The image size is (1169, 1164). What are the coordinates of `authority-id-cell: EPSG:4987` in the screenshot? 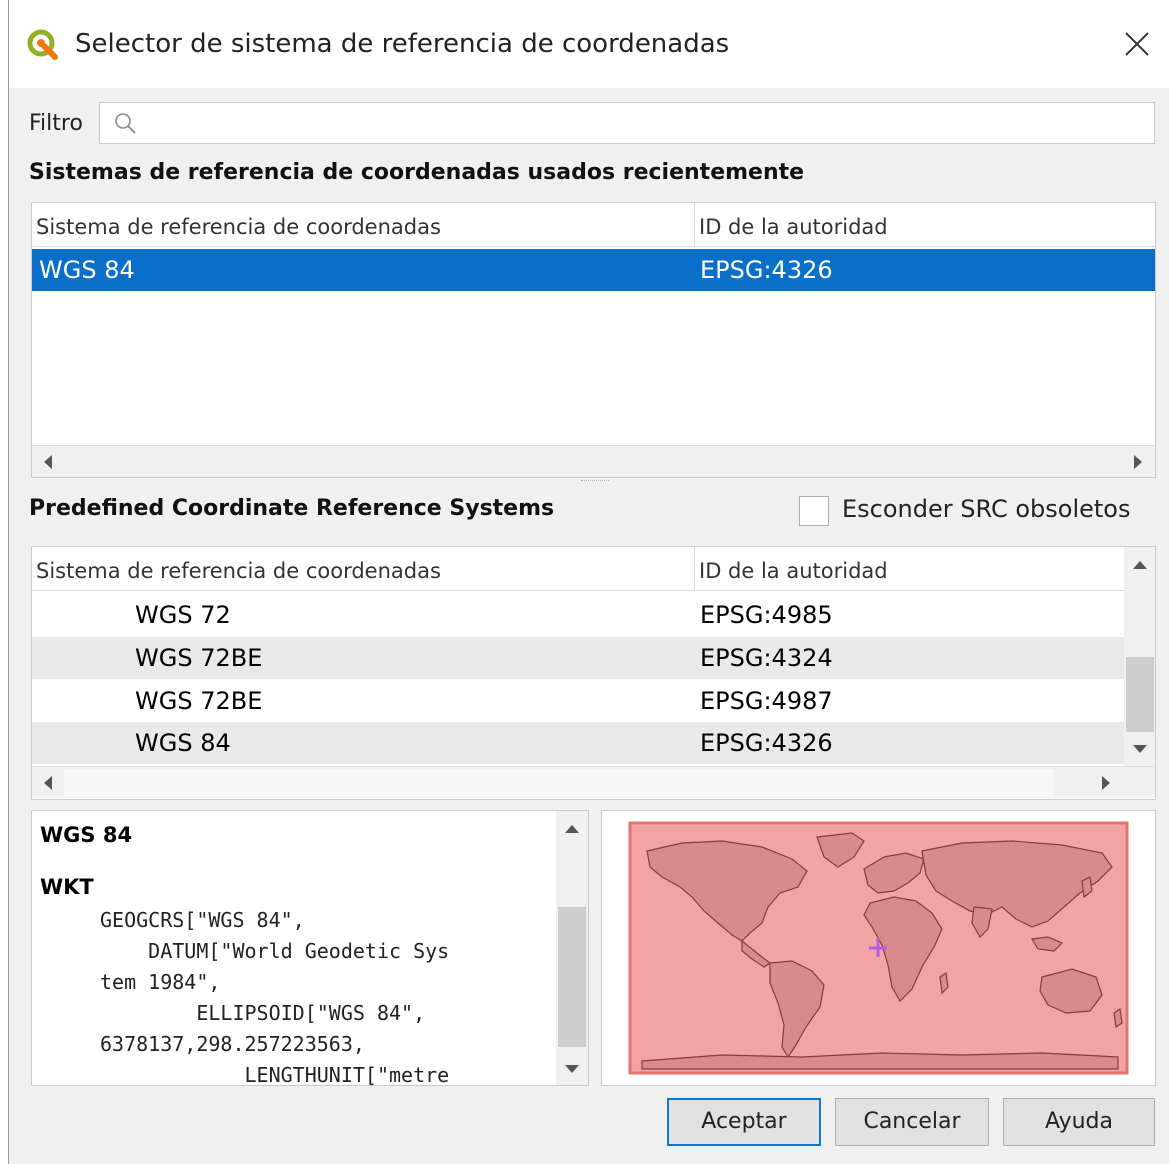 It's located at (766, 701).